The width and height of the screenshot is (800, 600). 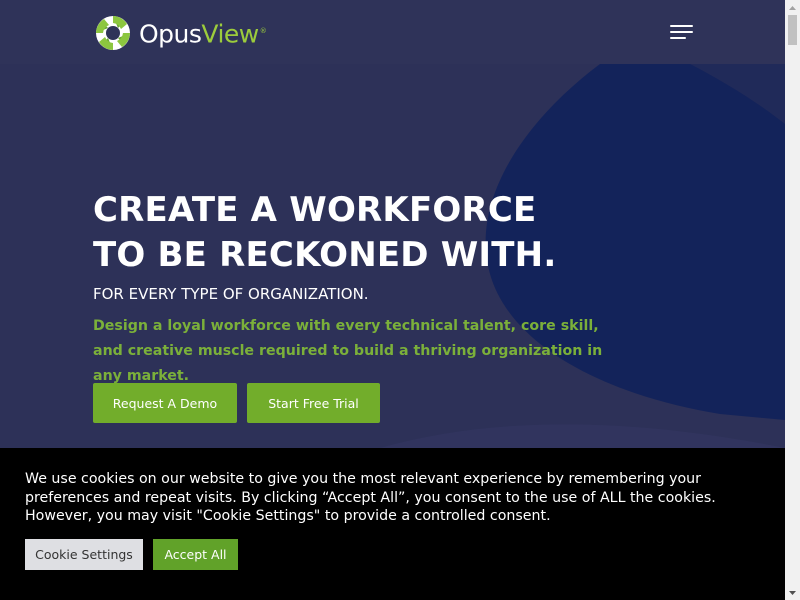 I want to click on scroll-down-arrow-icon, so click(x=792, y=592).